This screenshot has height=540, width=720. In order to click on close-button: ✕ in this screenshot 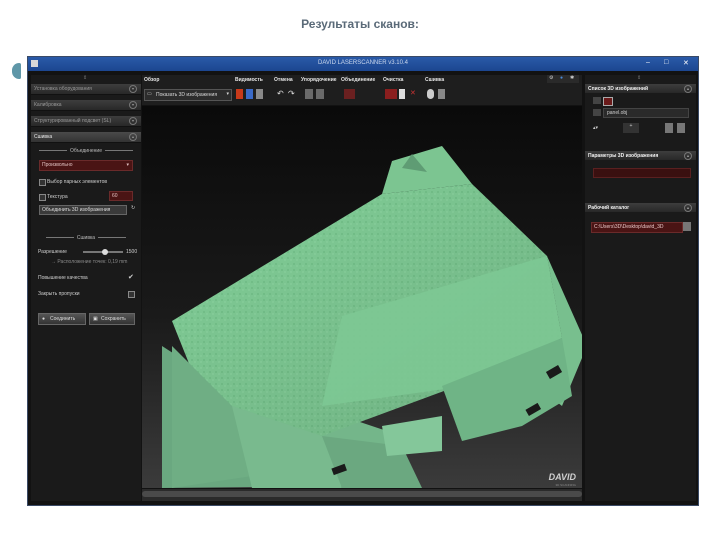, I will do `click(686, 63)`.